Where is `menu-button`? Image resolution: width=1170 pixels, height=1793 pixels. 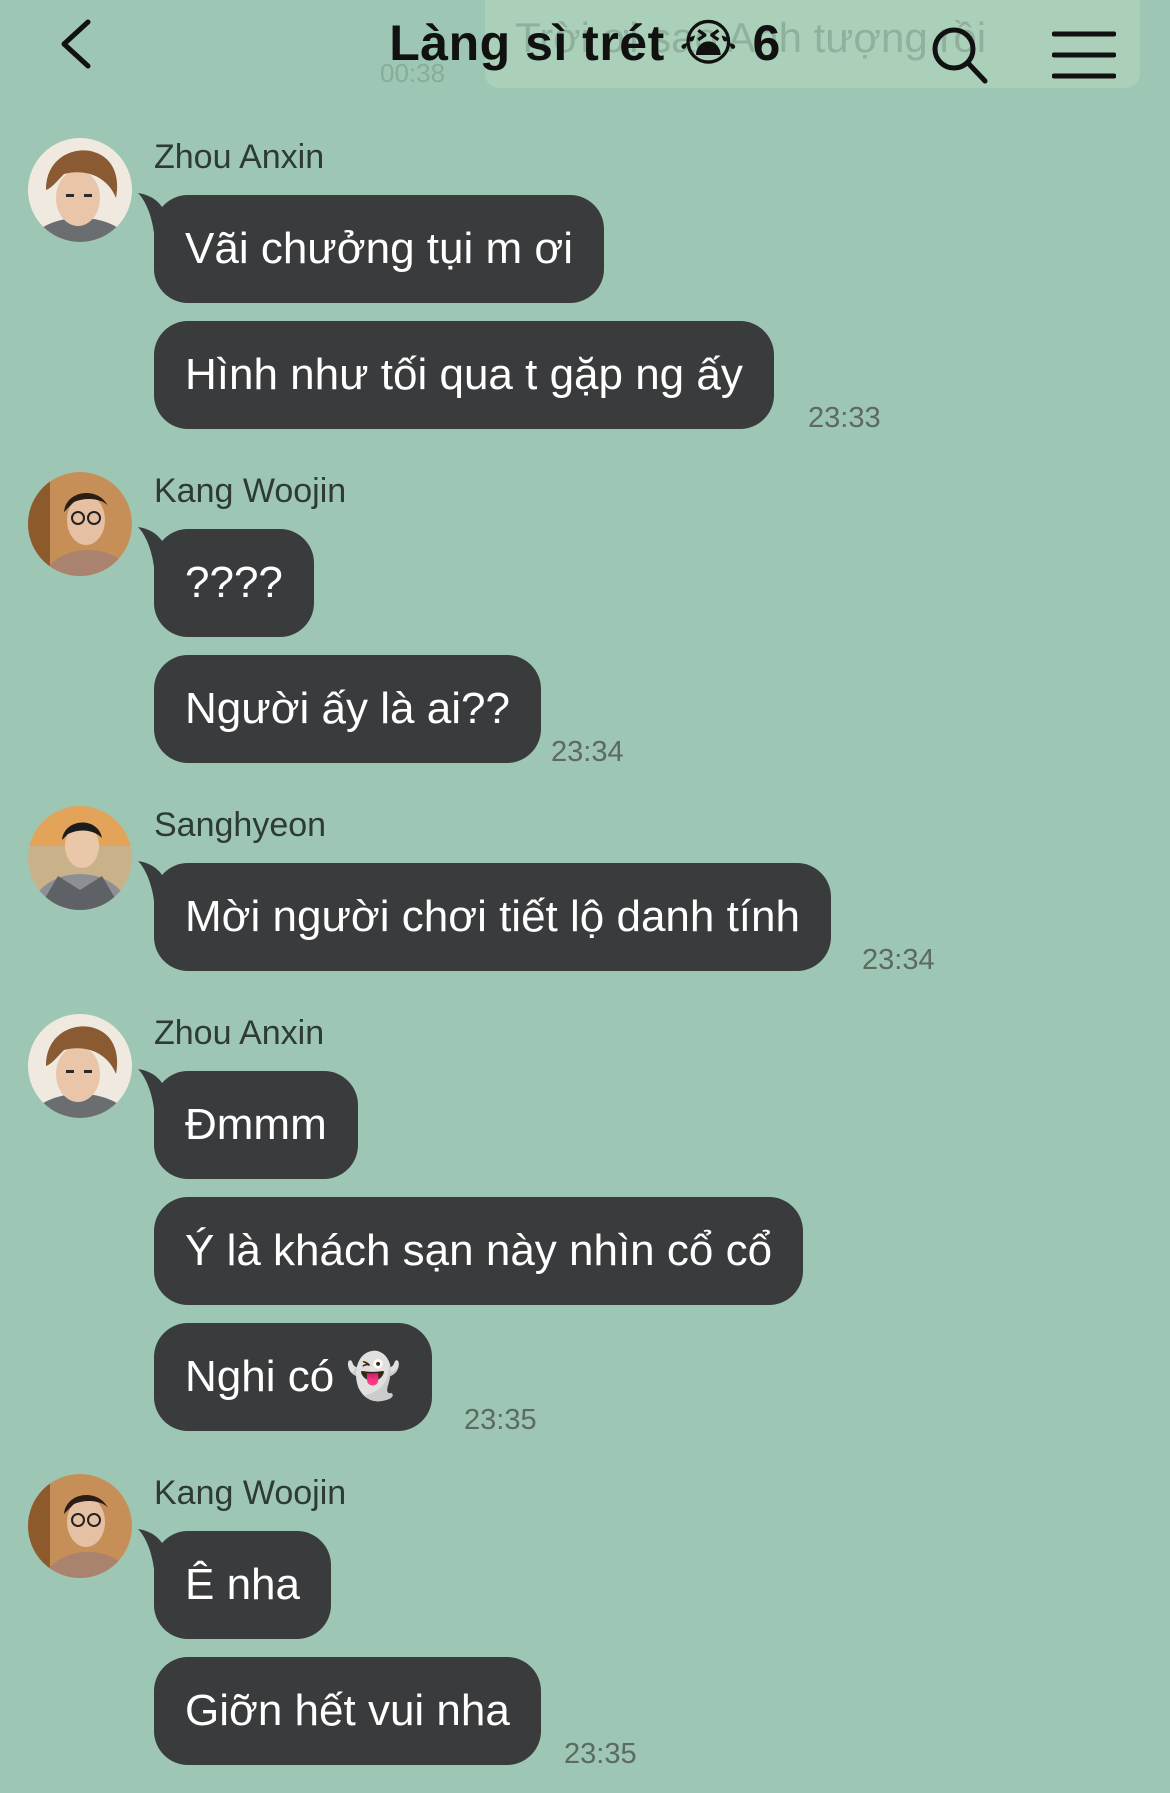 menu-button is located at coordinates (1084, 55).